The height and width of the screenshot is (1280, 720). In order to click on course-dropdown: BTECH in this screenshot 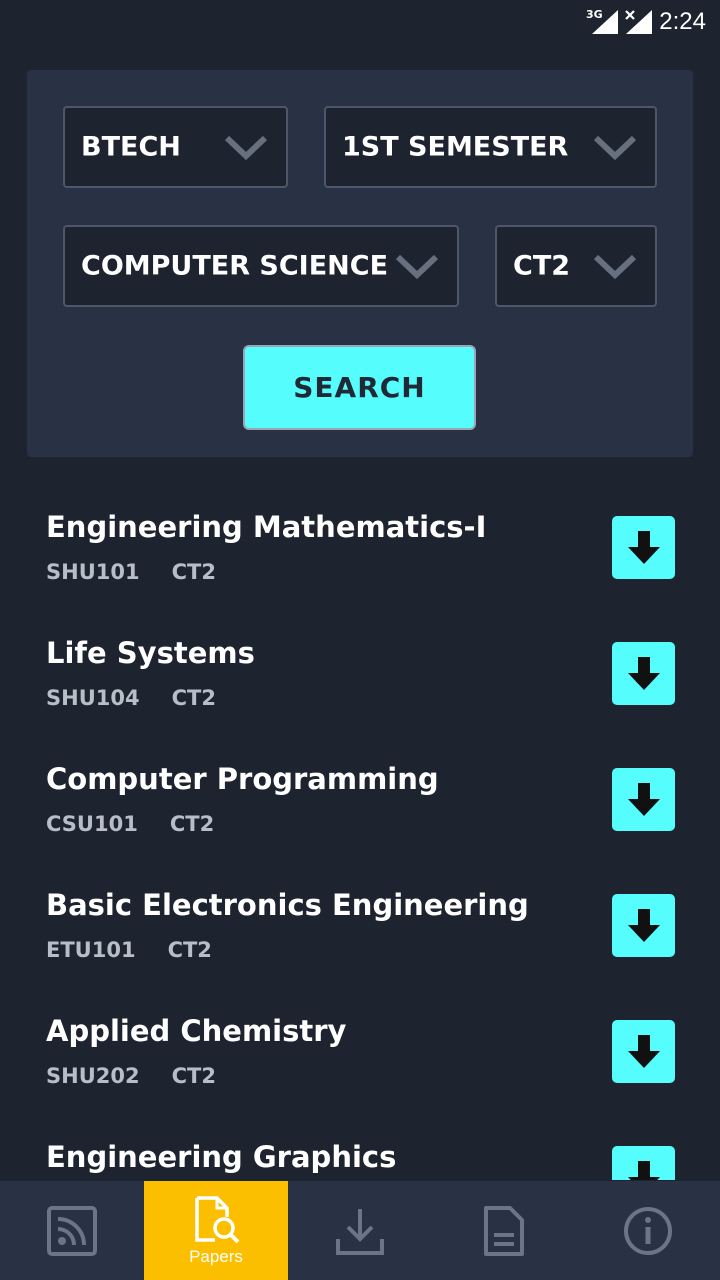, I will do `click(175, 147)`.